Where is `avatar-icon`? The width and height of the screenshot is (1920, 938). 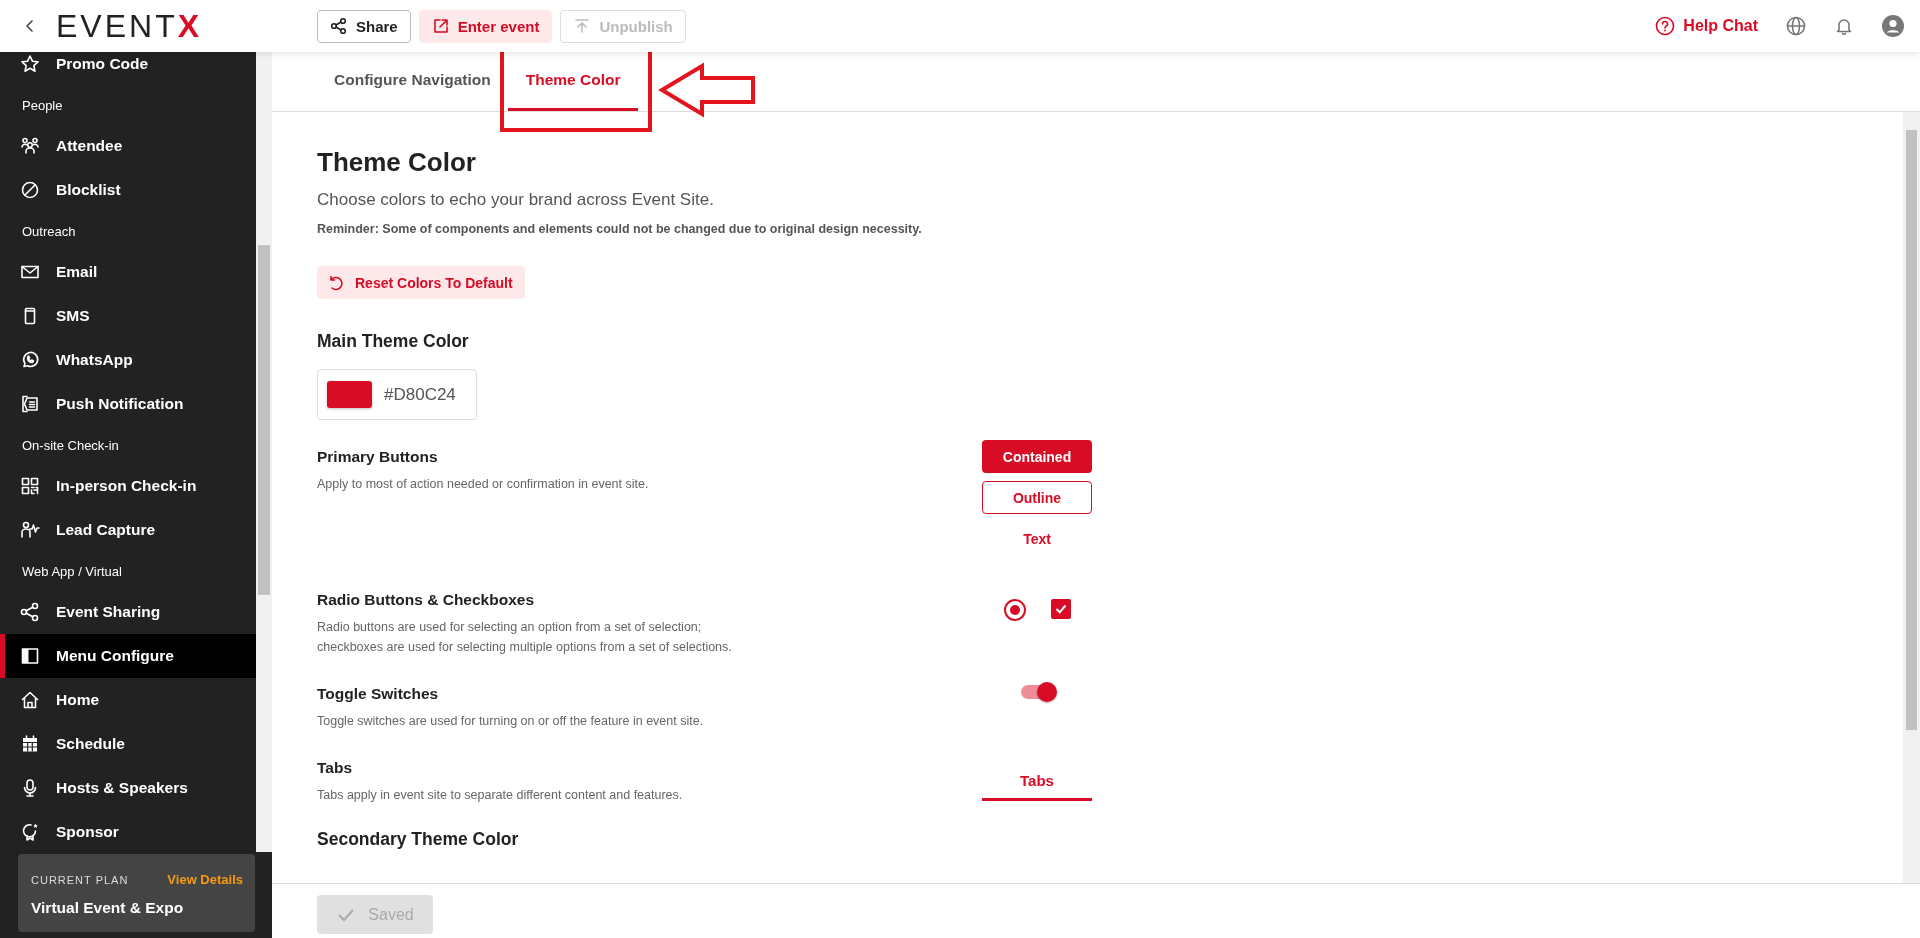 avatar-icon is located at coordinates (1893, 26).